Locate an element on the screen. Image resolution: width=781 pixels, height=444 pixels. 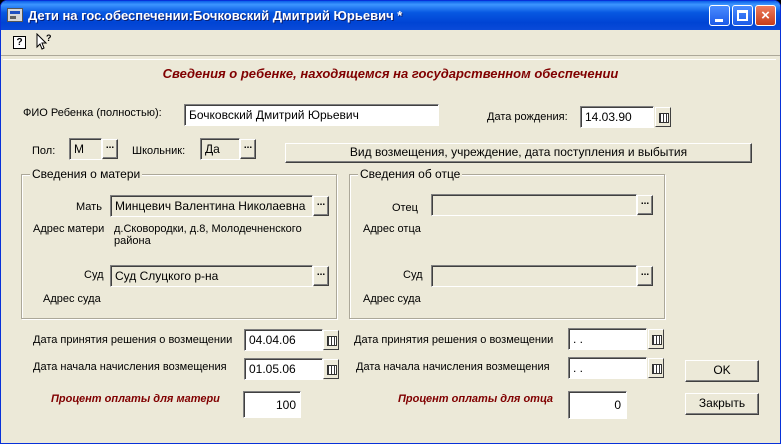
father-court-address-label: Адрес суда is located at coordinates (392, 299).